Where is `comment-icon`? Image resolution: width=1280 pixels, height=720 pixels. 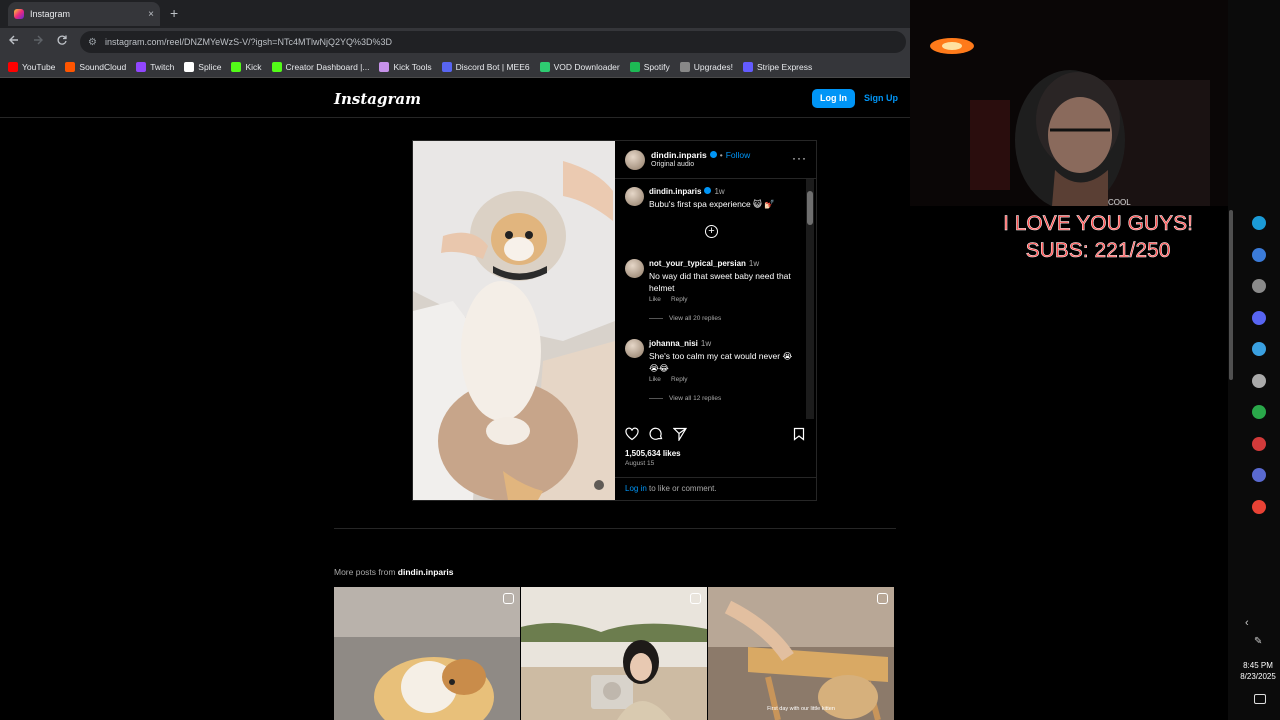 comment-icon is located at coordinates (656, 434).